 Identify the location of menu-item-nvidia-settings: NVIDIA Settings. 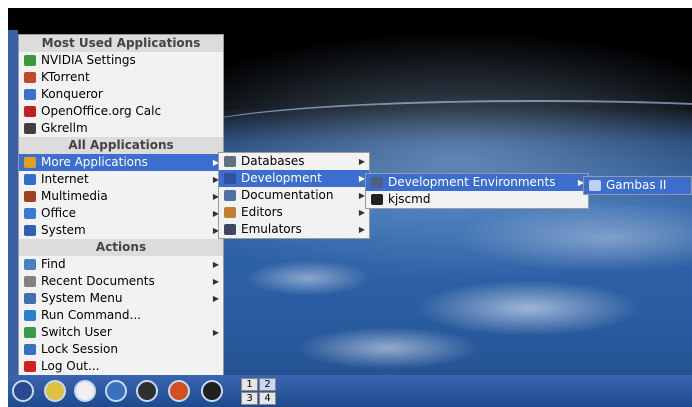
(121, 60).